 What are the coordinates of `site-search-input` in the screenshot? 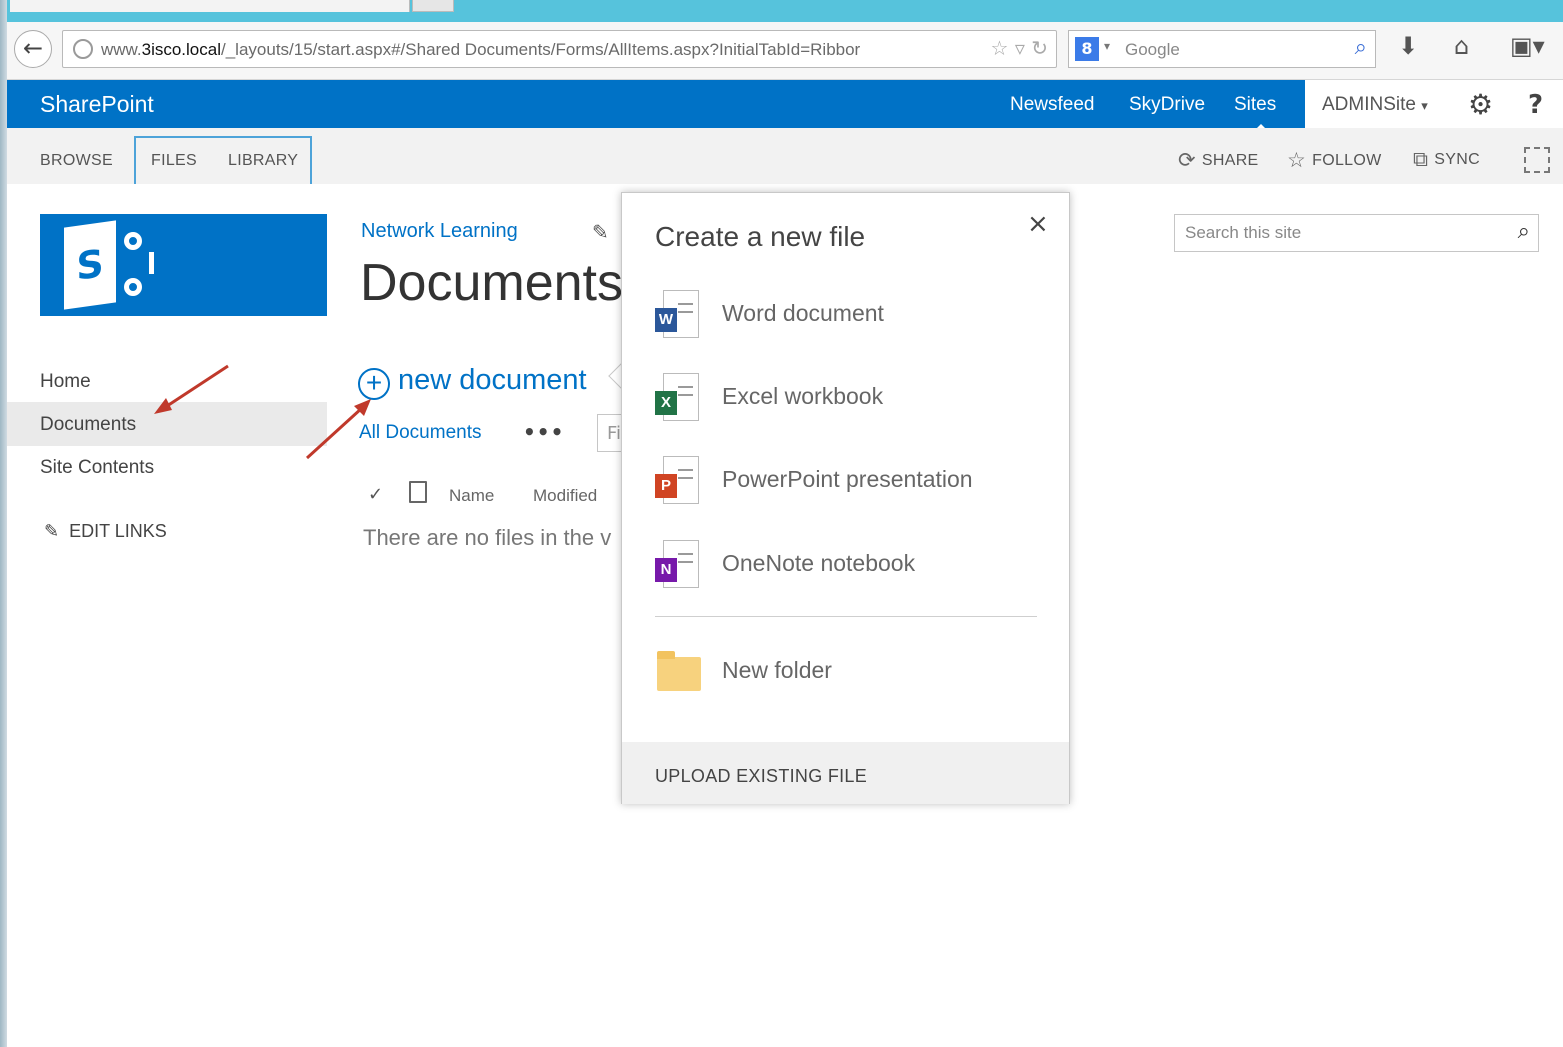 It's located at (1335, 233).